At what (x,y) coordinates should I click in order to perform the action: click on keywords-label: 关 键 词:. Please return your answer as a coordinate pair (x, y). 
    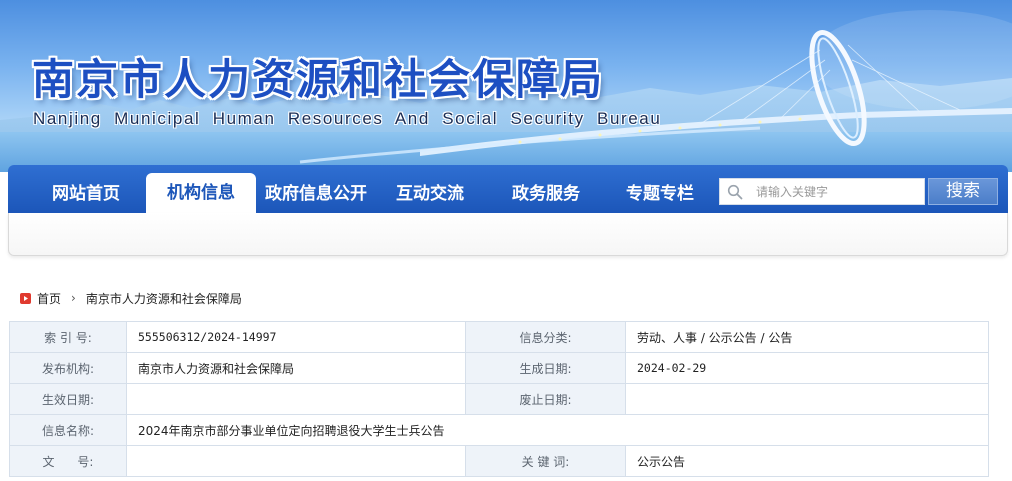
    Looking at the image, I should click on (545, 461).